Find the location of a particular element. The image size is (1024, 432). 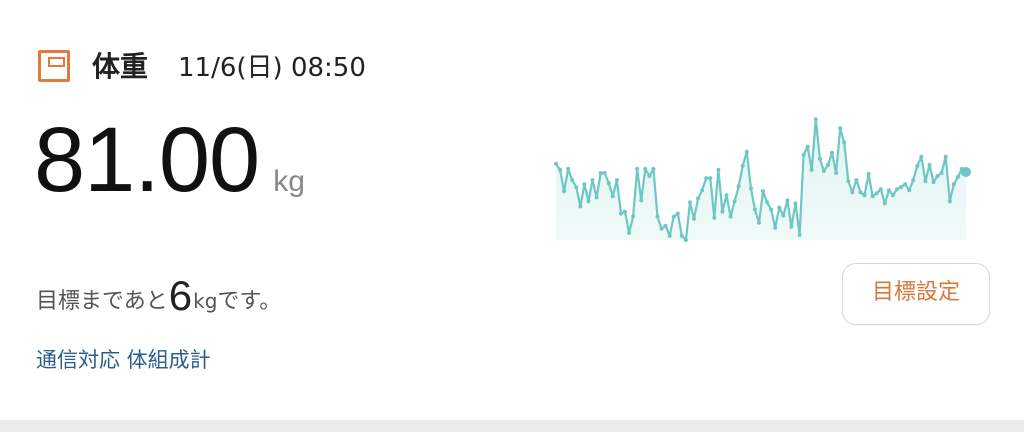

bottom-divider is located at coordinates (512, 426).